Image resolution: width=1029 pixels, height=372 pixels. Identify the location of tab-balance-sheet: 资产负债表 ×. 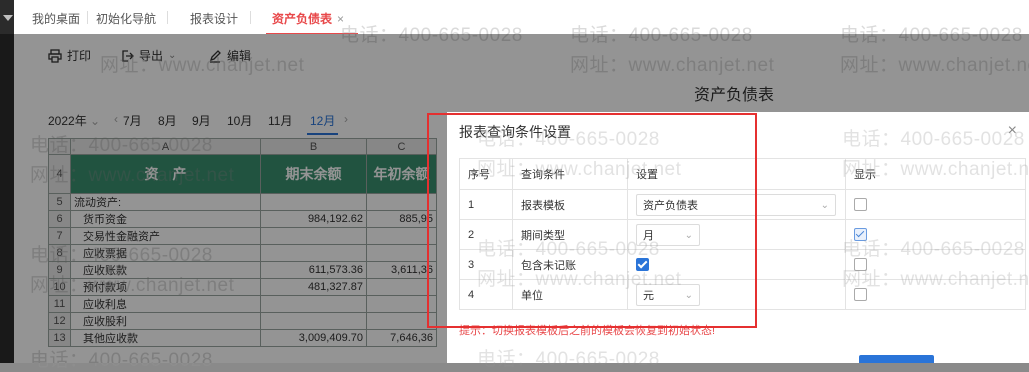
(312, 22).